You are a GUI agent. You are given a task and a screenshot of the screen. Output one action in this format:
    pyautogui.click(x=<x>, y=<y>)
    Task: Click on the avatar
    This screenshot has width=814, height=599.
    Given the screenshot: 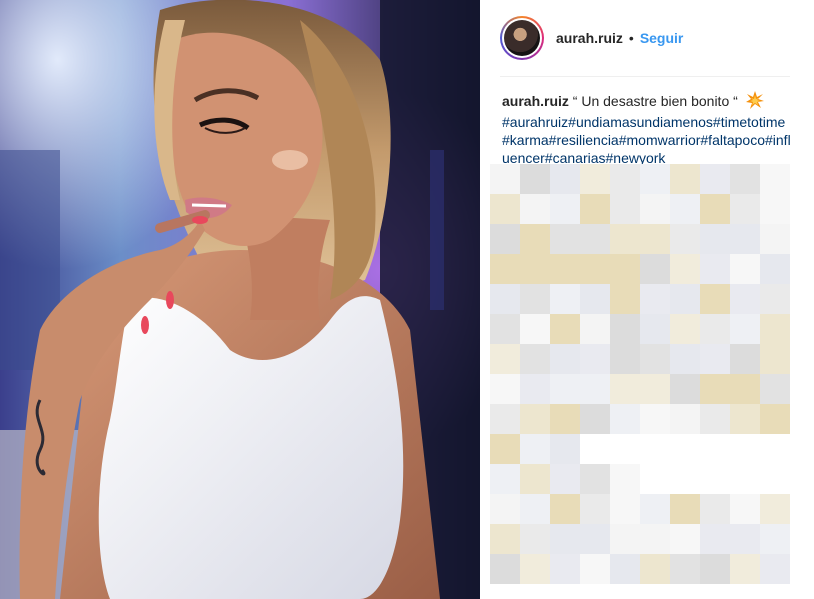 What is the action you would take?
    pyautogui.click(x=522, y=38)
    